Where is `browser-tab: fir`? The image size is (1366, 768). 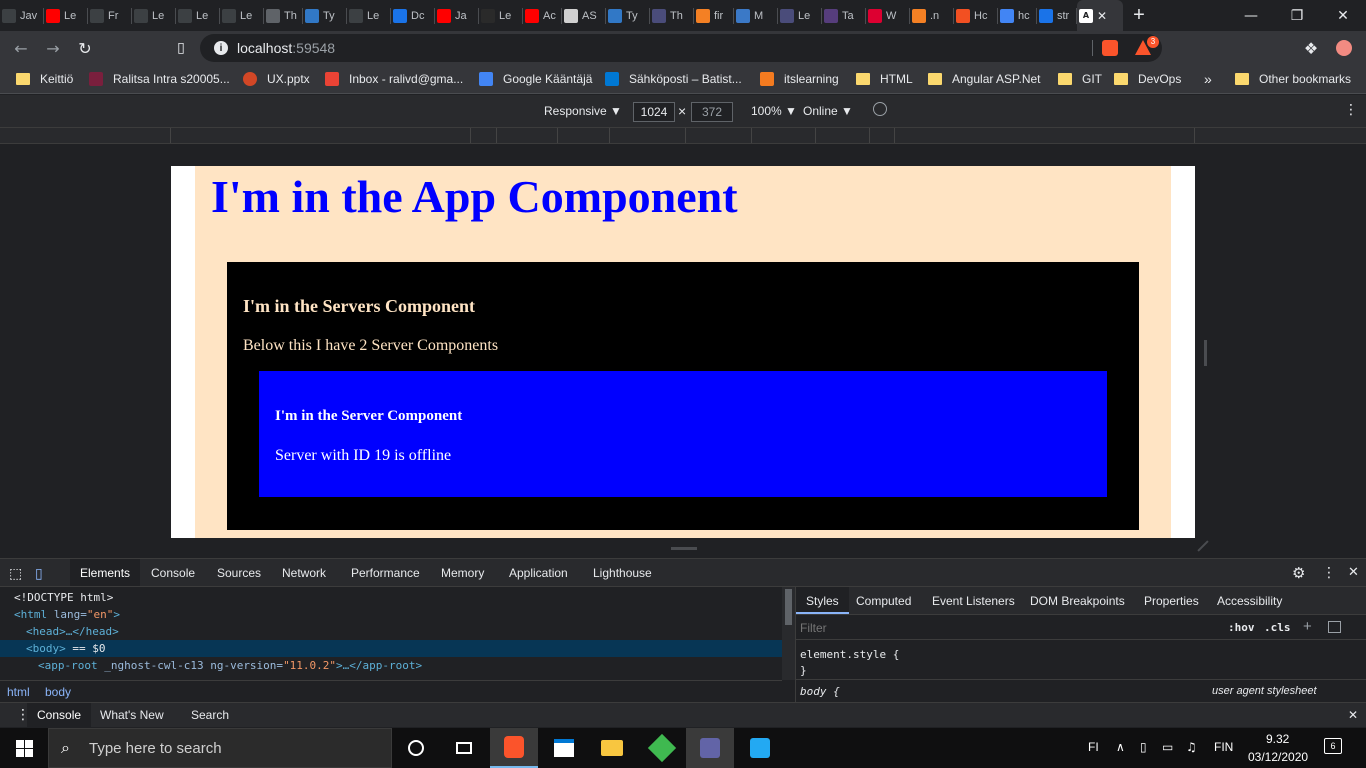 browser-tab: fir is located at coordinates (714, 15).